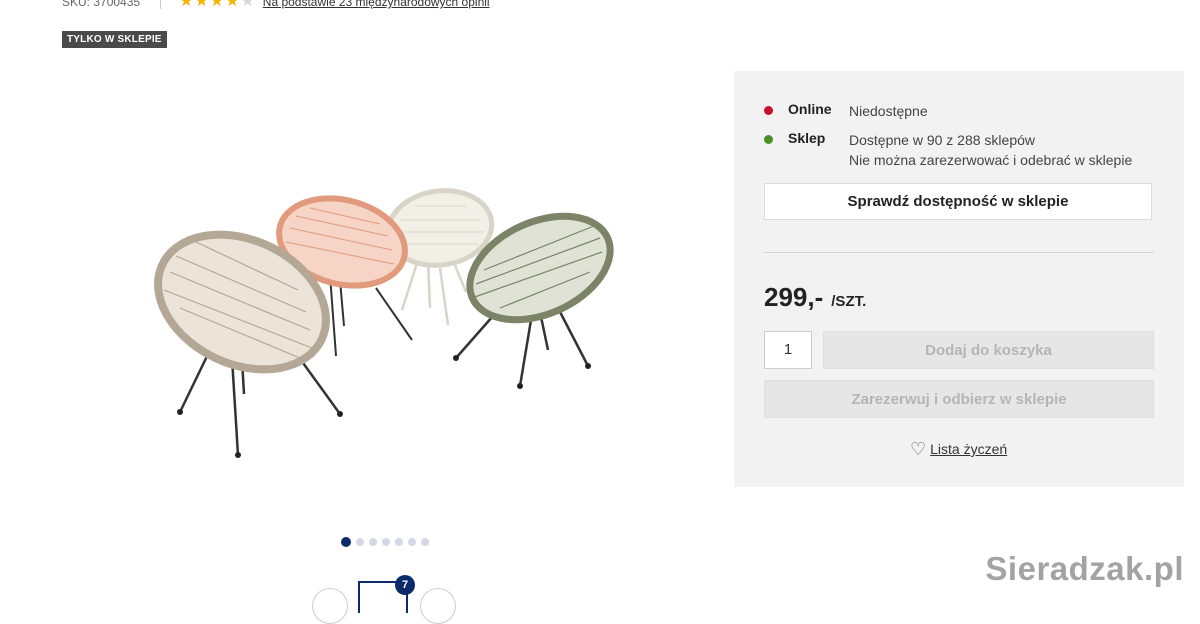  I want to click on availability-online: Online Niedostępne, so click(846, 111).